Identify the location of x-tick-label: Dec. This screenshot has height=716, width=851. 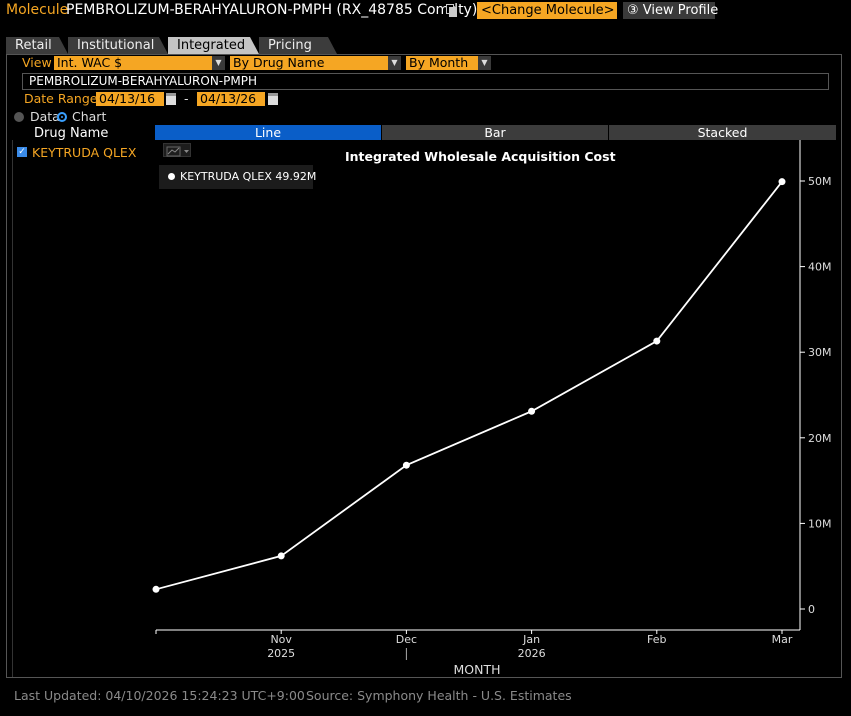
(406, 639).